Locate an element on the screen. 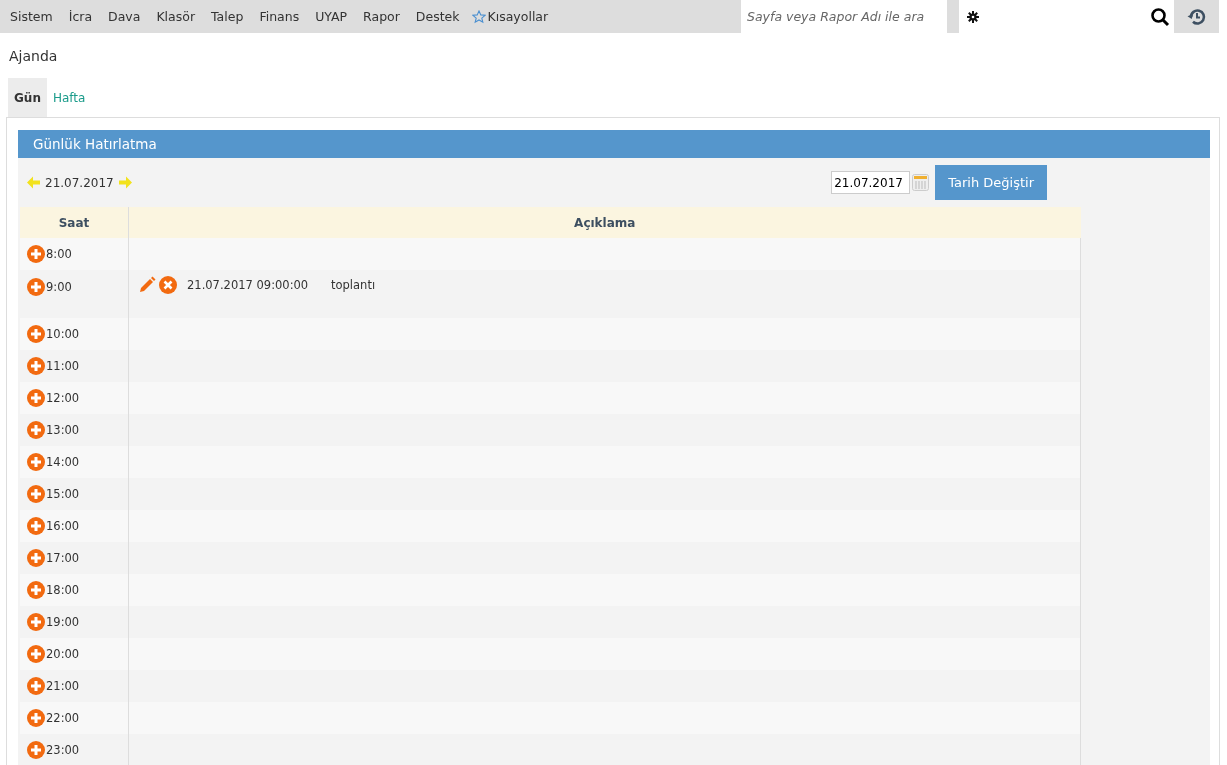 The width and height of the screenshot is (1227, 765). hour-label: 23:00 is located at coordinates (63, 750).